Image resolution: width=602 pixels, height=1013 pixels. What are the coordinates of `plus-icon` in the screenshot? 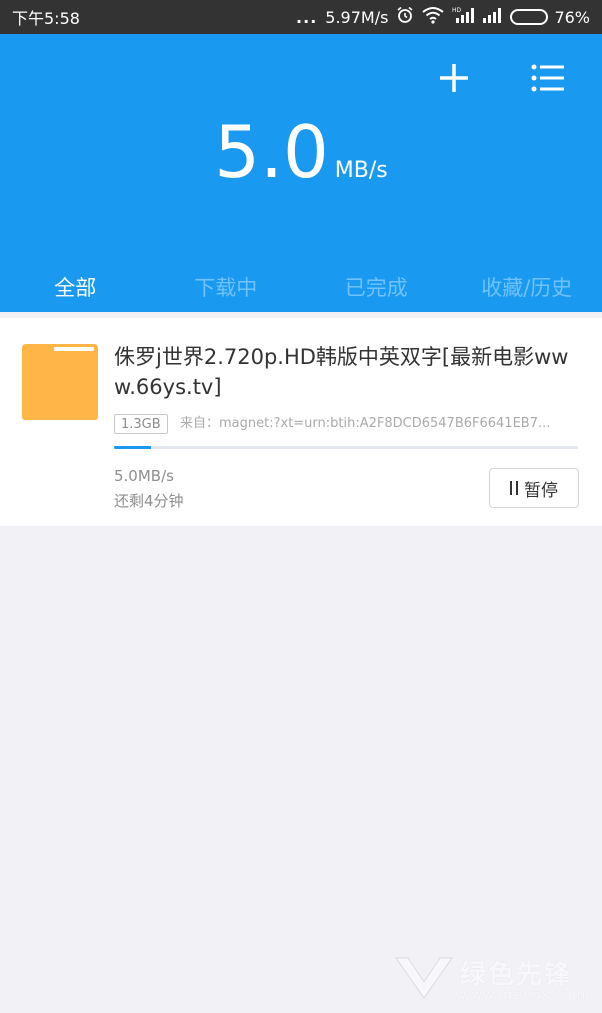 It's located at (454, 78).